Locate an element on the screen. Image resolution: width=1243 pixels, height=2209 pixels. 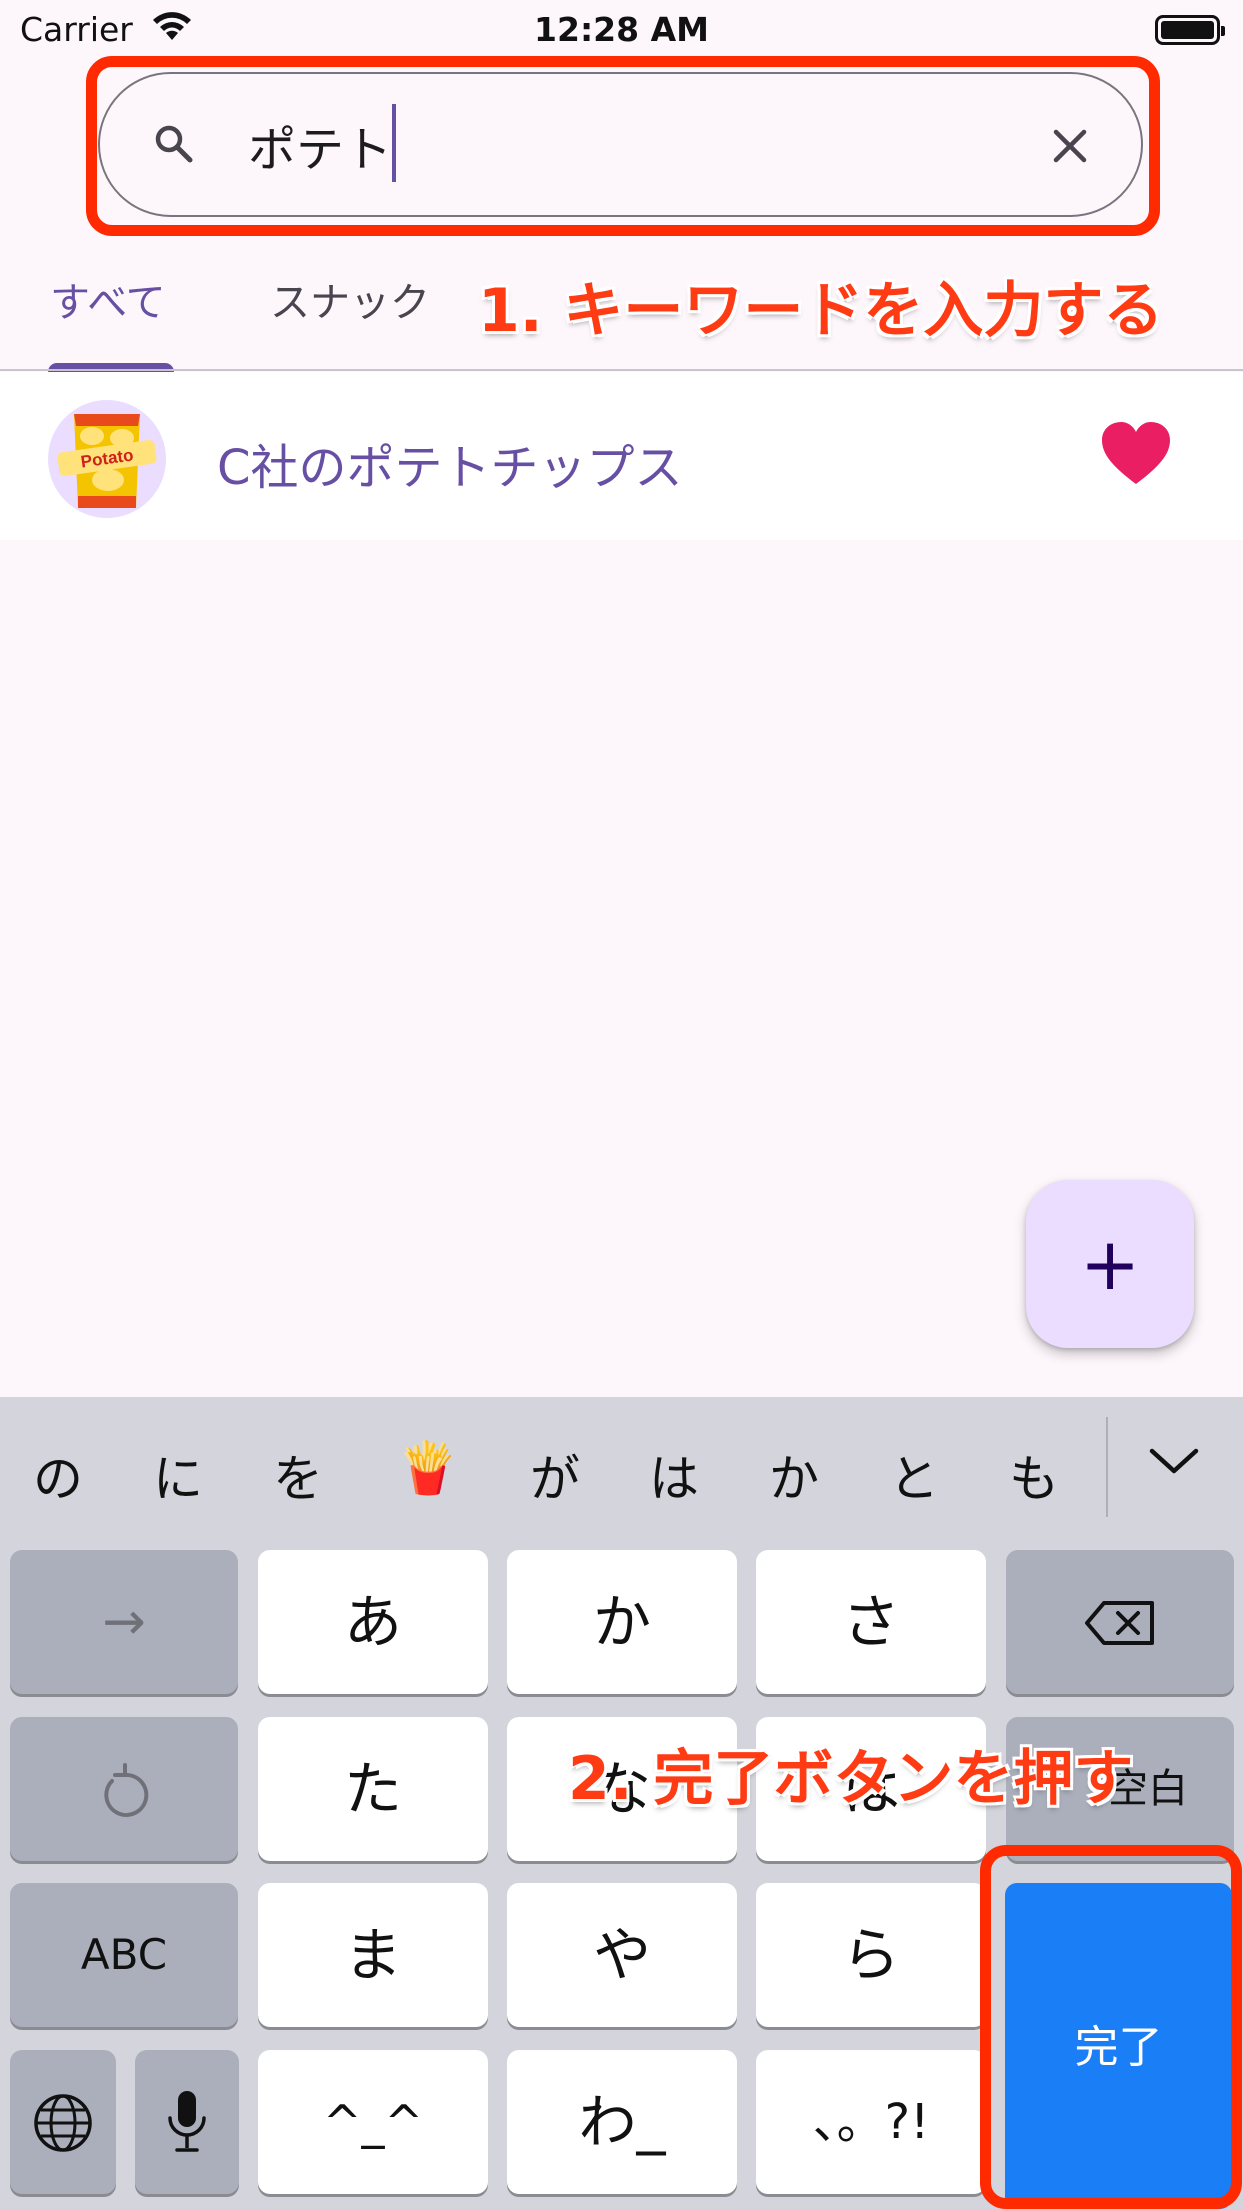
backspace-key is located at coordinates (1120, 1622).